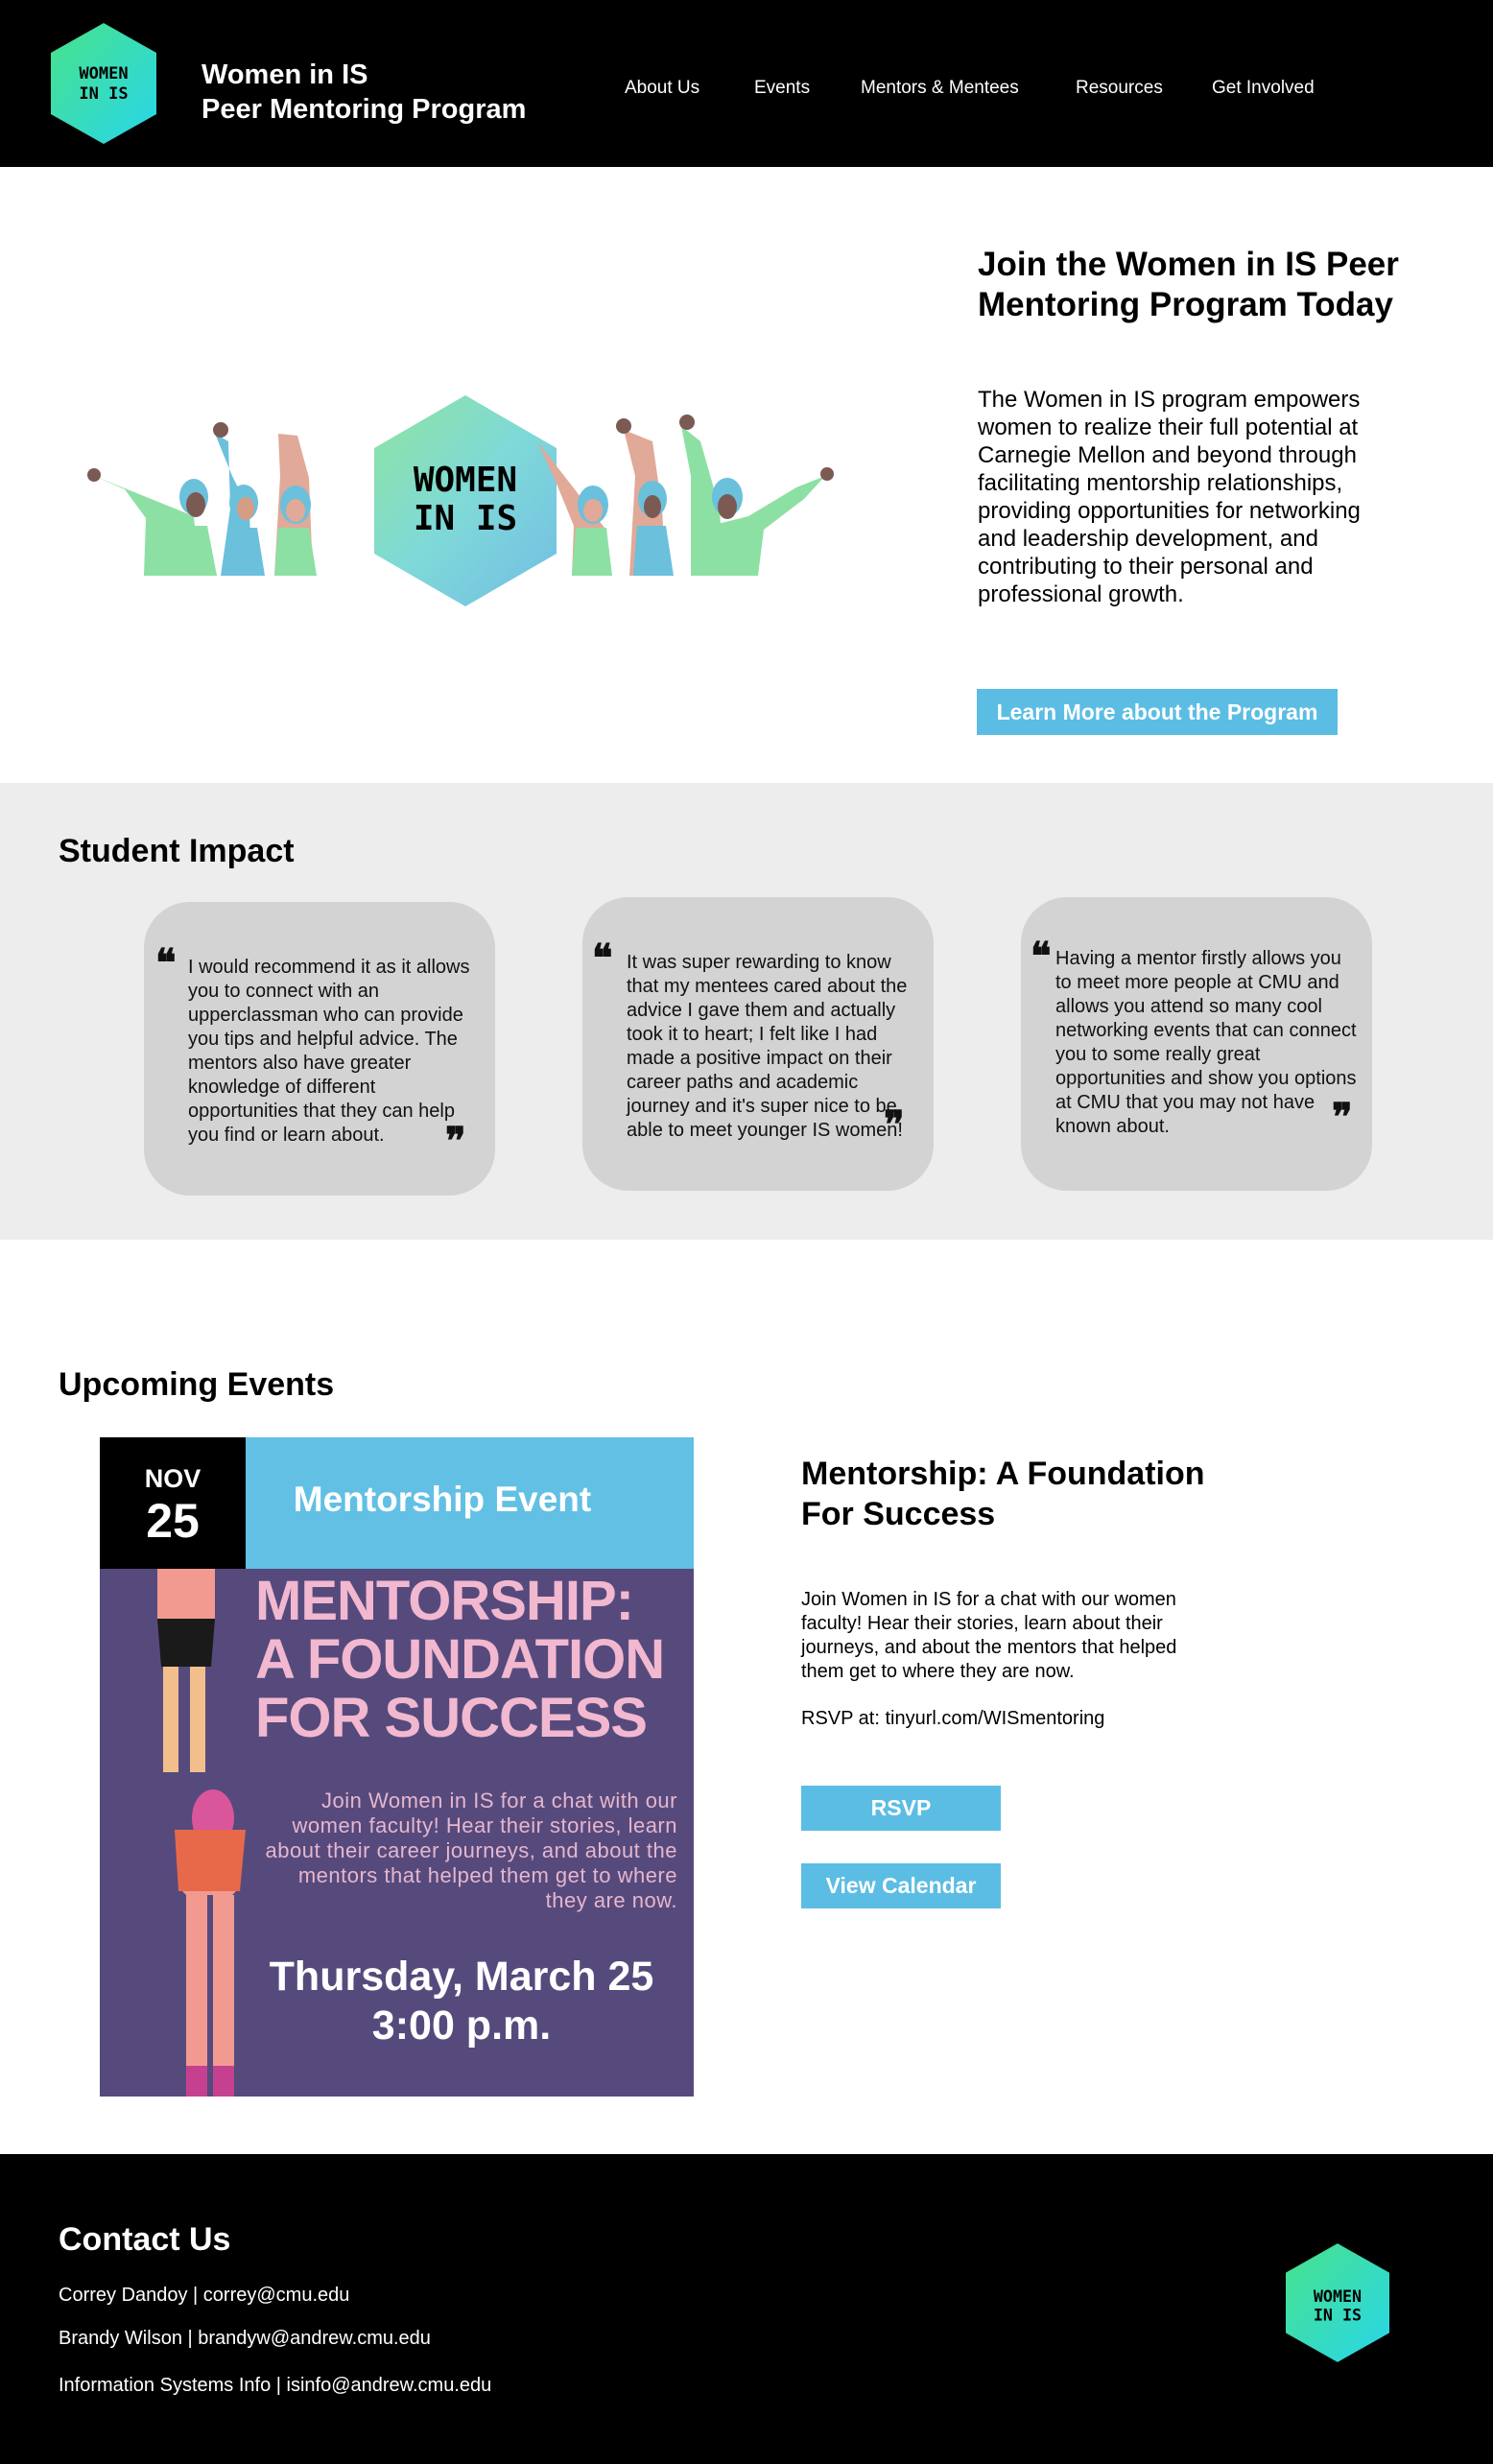 The height and width of the screenshot is (2464, 1493). What do you see at coordinates (177, 851) in the screenshot?
I see `student-impact-title: Student Impact` at bounding box center [177, 851].